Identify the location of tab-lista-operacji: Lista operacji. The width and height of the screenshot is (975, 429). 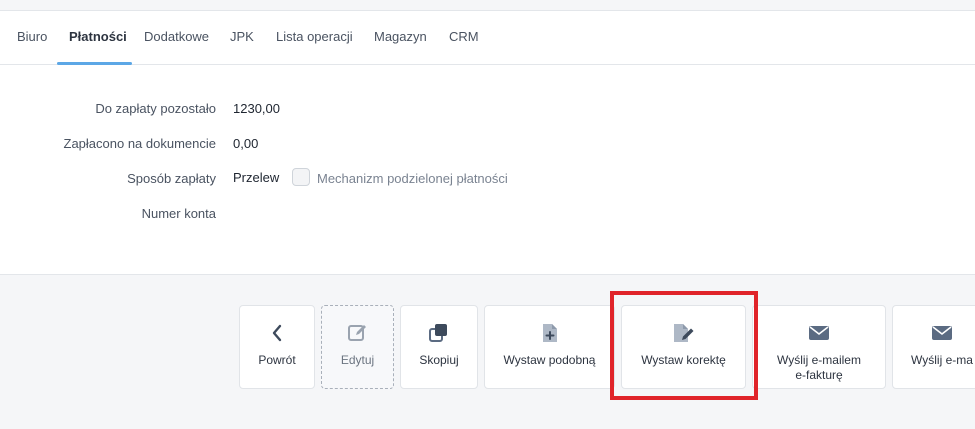
(314, 38).